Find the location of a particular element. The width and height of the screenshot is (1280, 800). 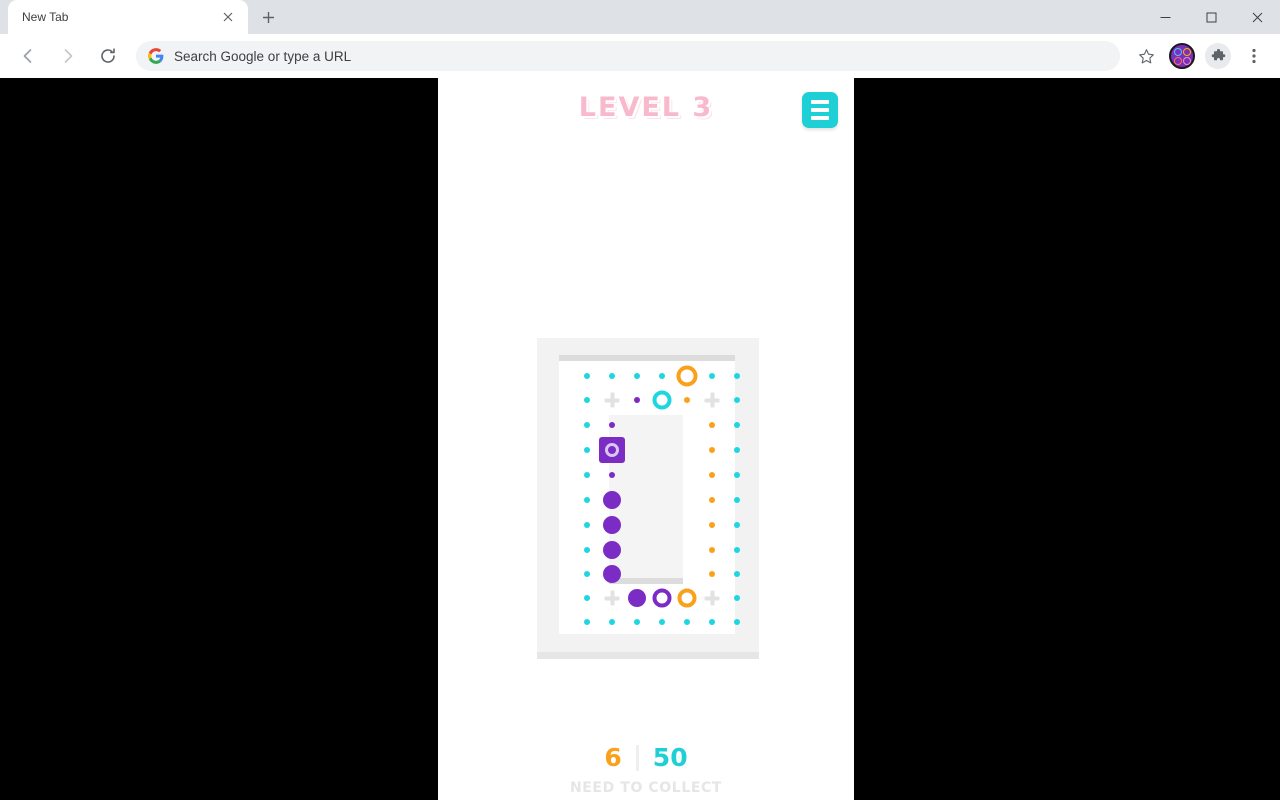

address-bar: Search Google or type a URL is located at coordinates (628, 56).